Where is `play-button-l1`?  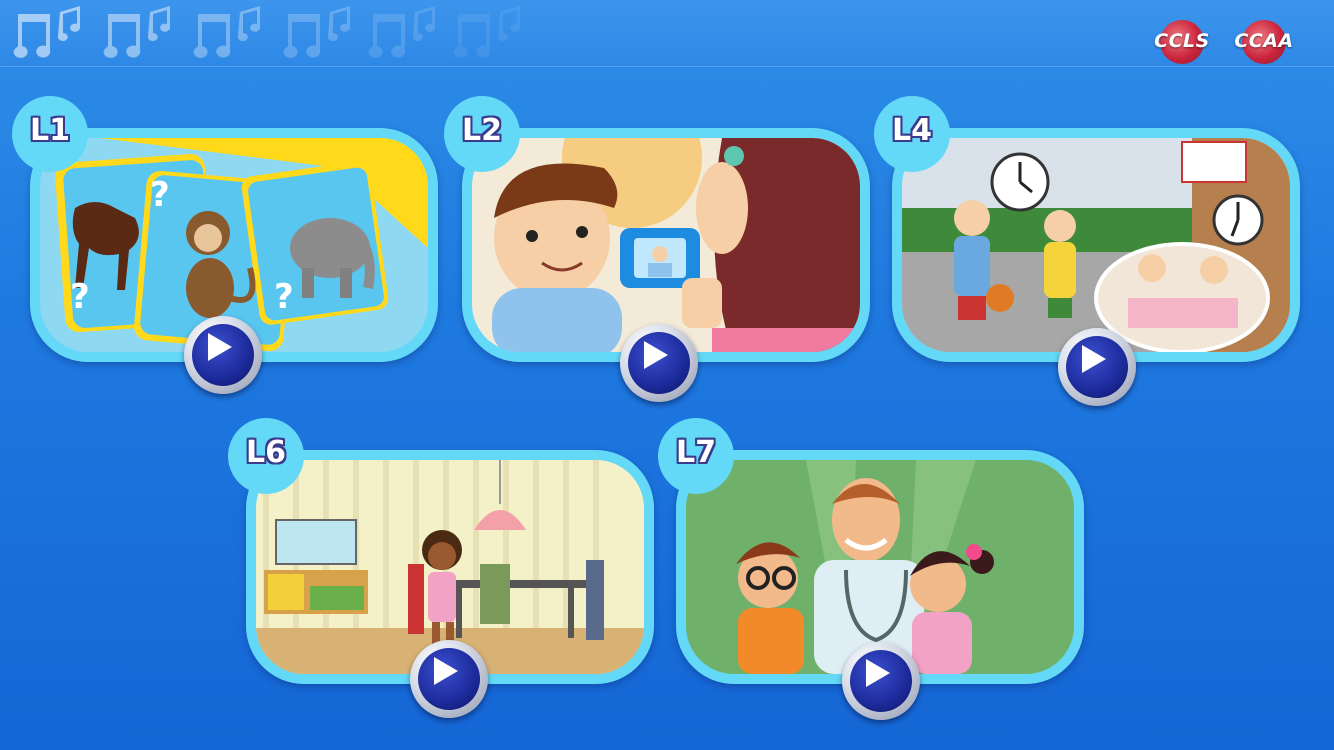
play-button-l1 is located at coordinates (223, 355).